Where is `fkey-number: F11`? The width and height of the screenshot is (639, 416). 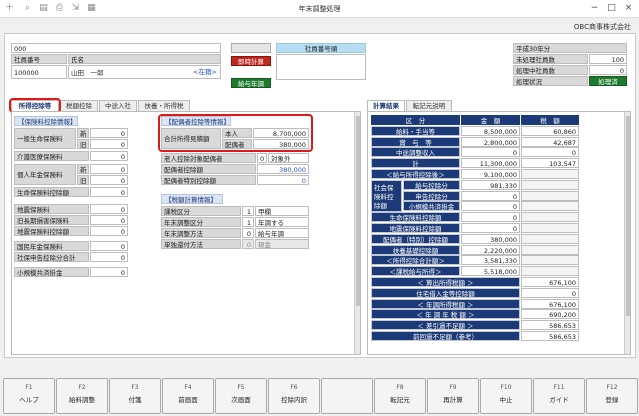 fkey-number: F11 is located at coordinates (559, 387).